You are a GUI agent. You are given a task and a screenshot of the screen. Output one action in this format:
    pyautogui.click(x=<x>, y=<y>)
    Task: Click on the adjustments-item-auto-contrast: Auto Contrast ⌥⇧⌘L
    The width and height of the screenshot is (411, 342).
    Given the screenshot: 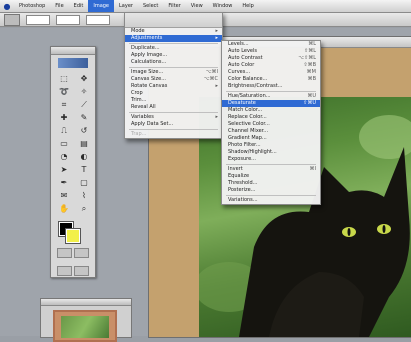 What is the action you would take?
    pyautogui.click(x=271, y=58)
    